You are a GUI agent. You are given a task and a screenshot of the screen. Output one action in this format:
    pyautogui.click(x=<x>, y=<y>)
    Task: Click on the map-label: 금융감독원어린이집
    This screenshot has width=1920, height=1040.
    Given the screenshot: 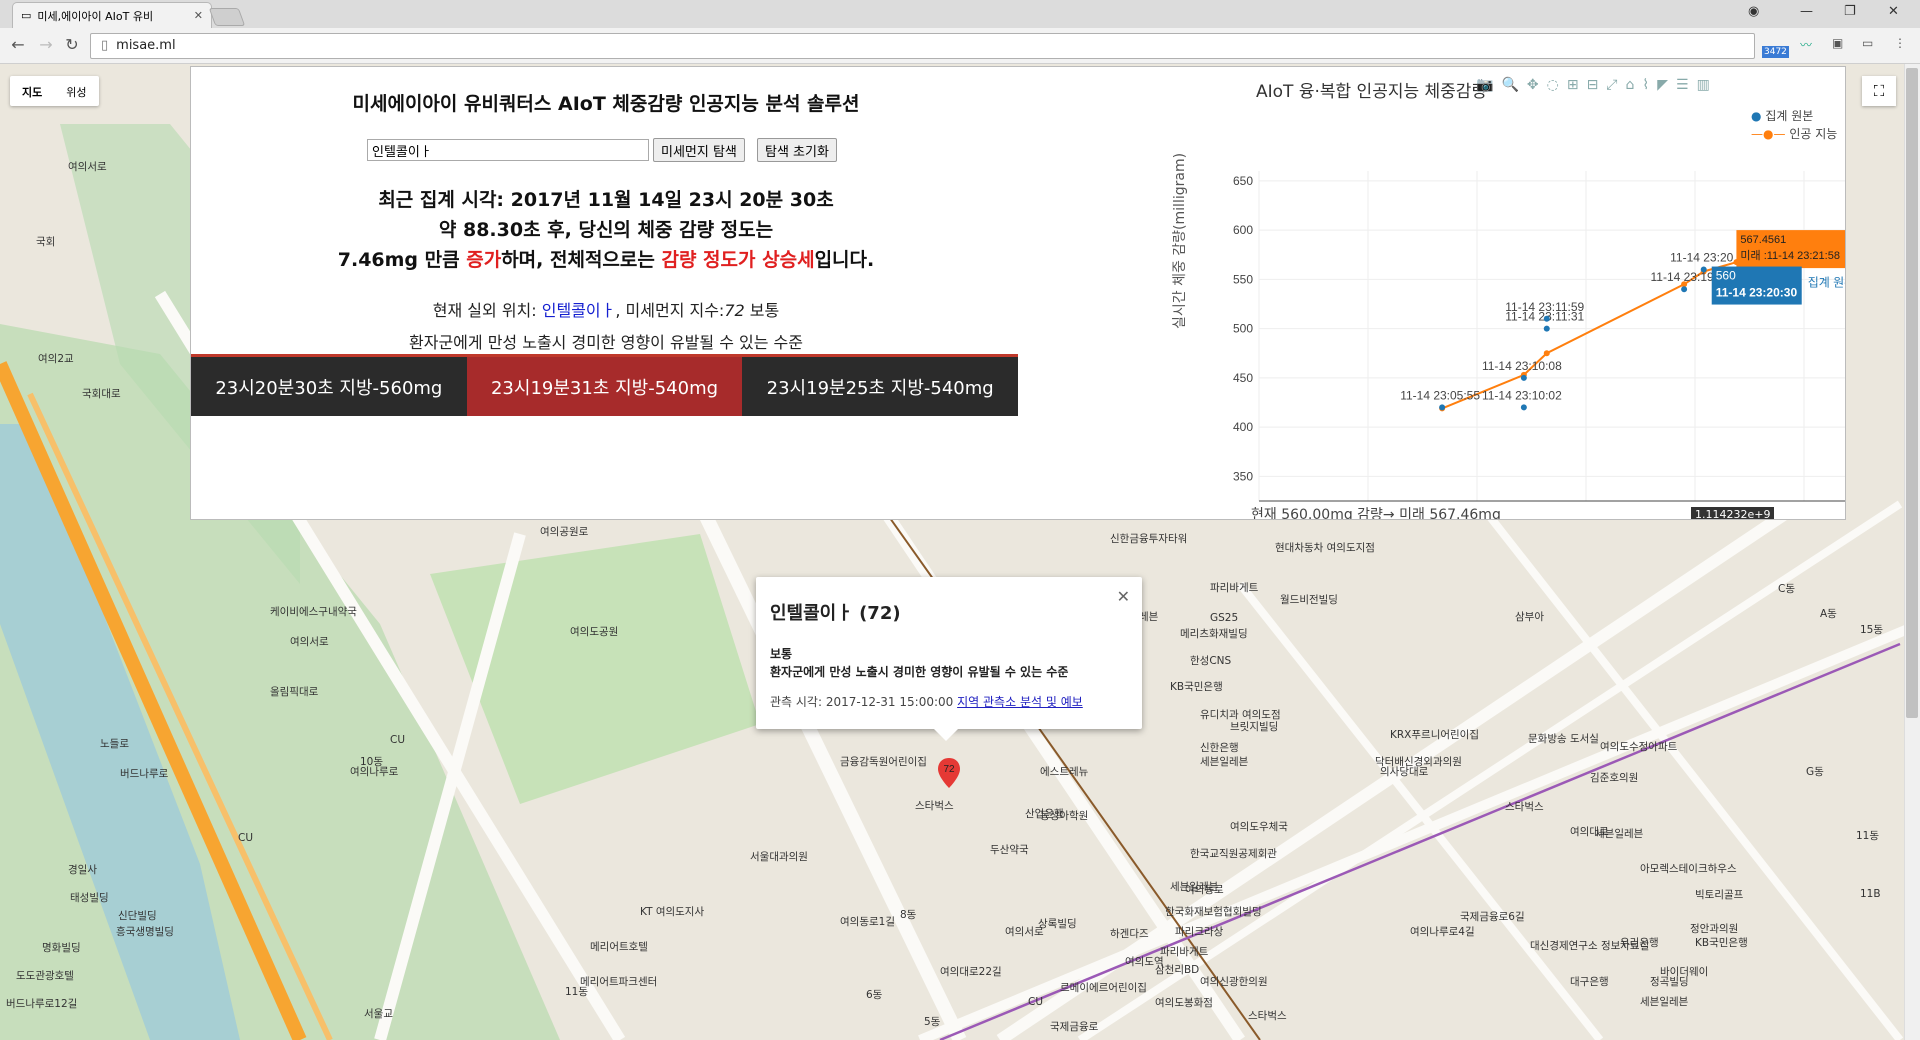 What is the action you would take?
    pyautogui.click(x=883, y=762)
    